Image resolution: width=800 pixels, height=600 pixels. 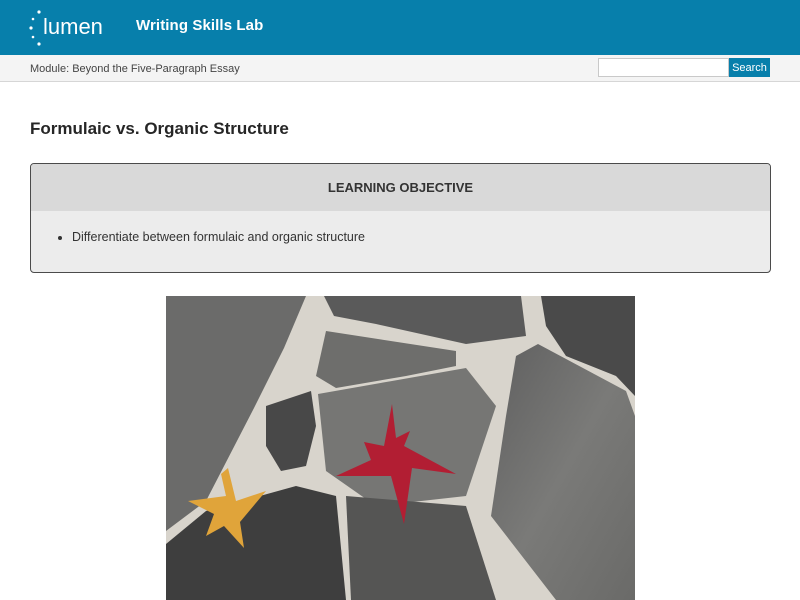 What do you see at coordinates (35, 28) in the screenshot?
I see `logo-dots-icon` at bounding box center [35, 28].